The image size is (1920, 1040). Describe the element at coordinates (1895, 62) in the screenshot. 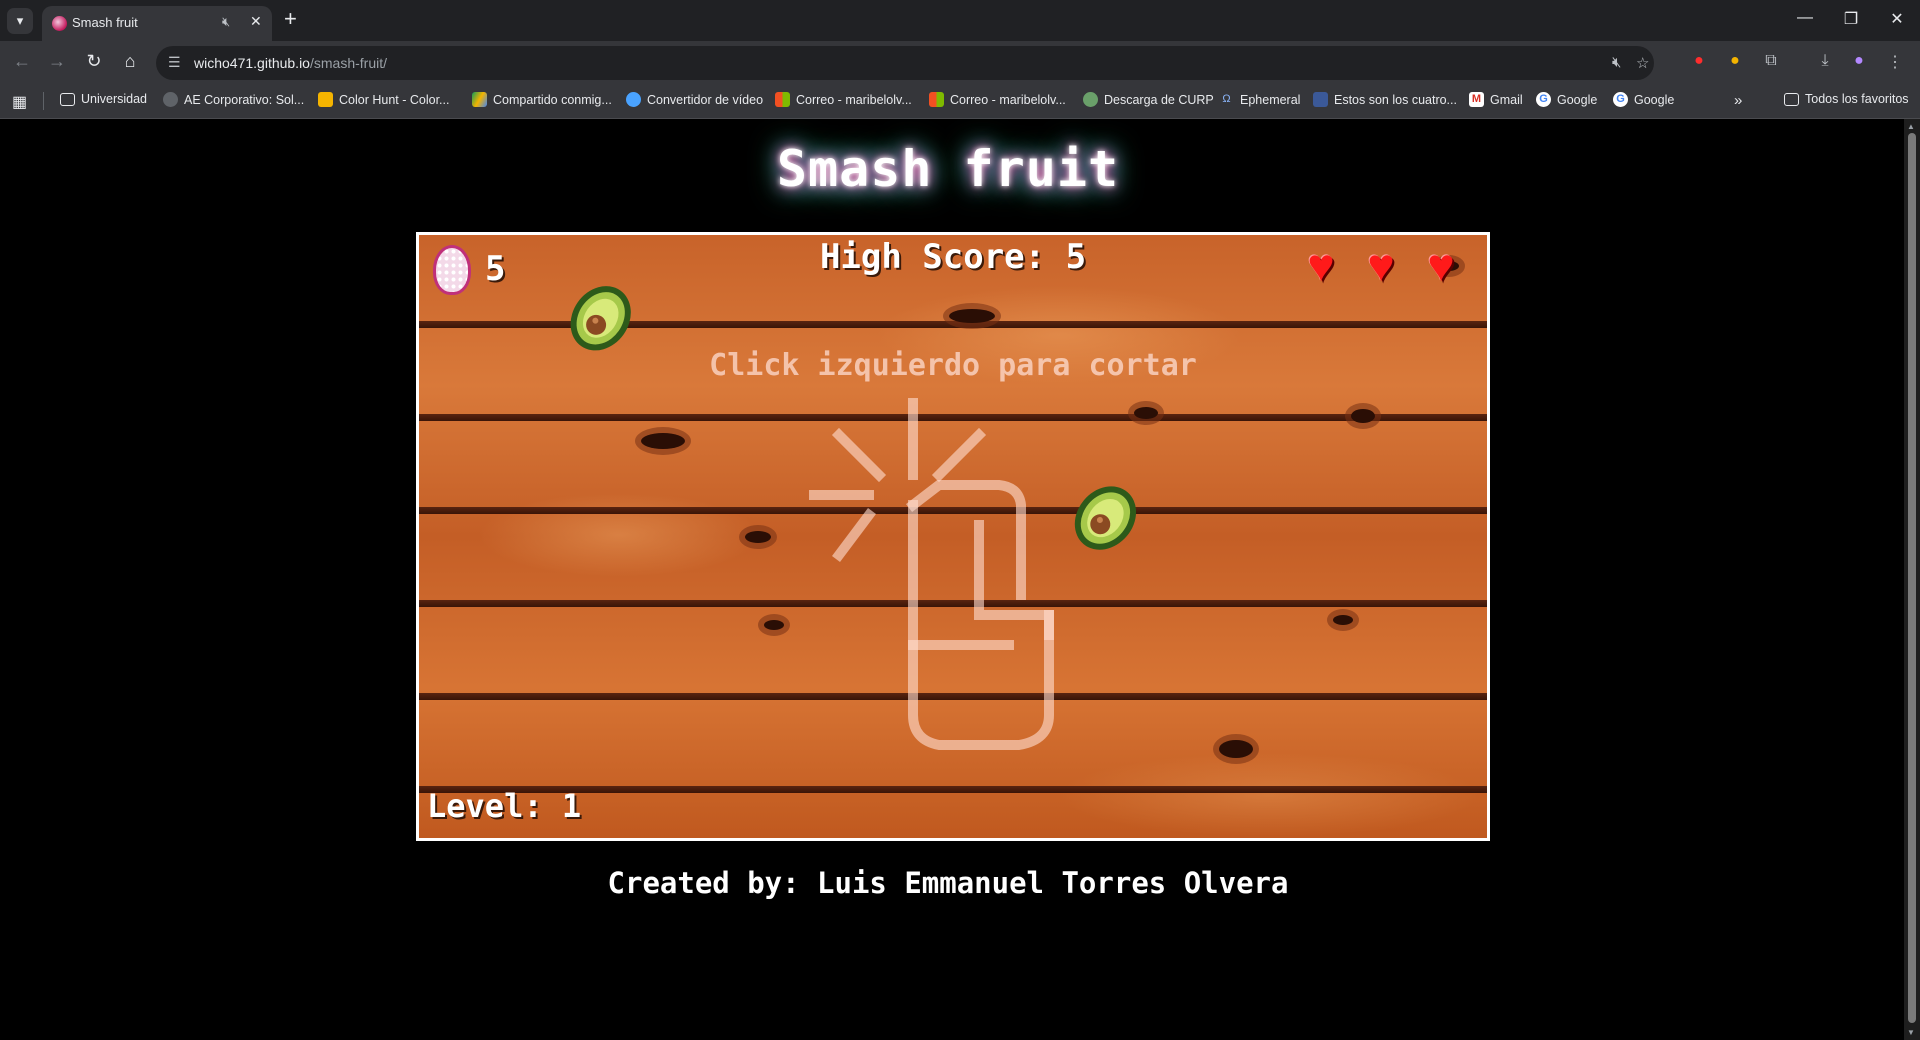

I see `menu-icon: ⋮` at that location.